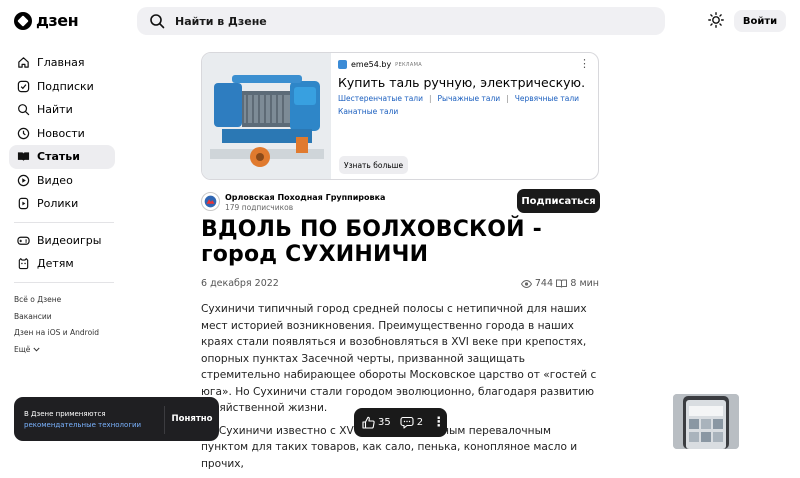 The image size is (800, 478). Describe the element at coordinates (56, 300) in the screenshot. I see `link-about-zen: Всё о Дзене` at that location.